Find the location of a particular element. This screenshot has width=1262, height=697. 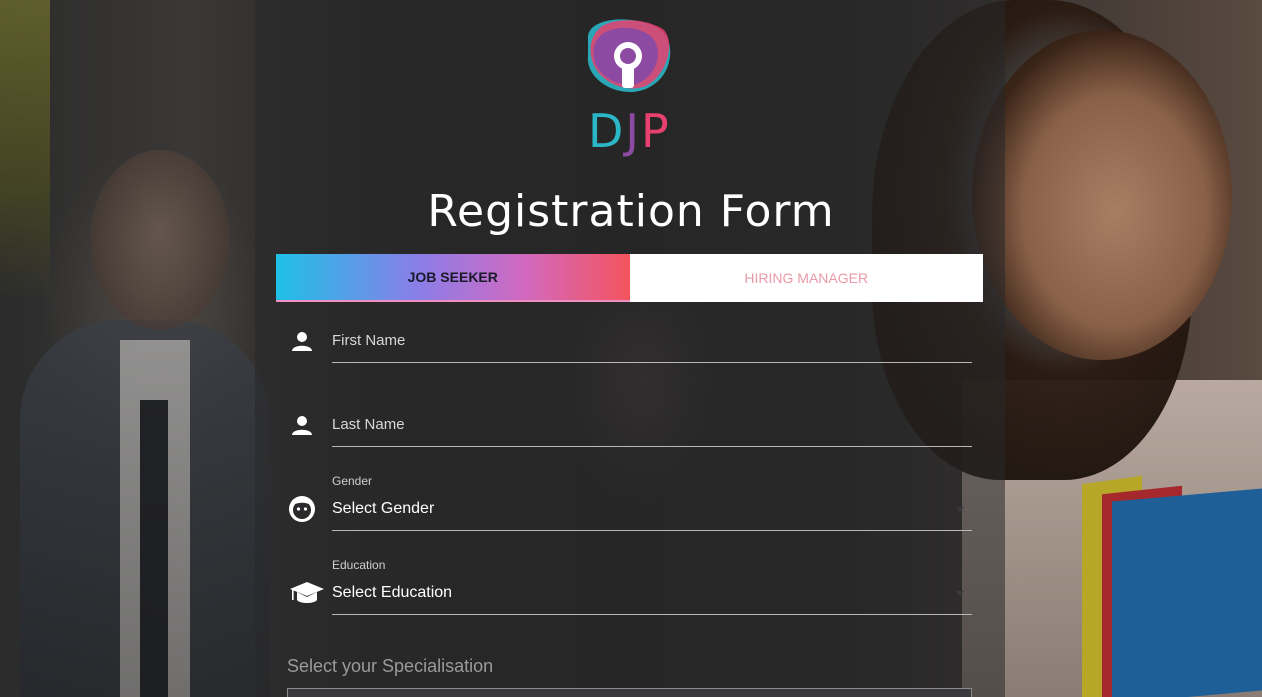

background-folder-blue is located at coordinates (1187, 592).